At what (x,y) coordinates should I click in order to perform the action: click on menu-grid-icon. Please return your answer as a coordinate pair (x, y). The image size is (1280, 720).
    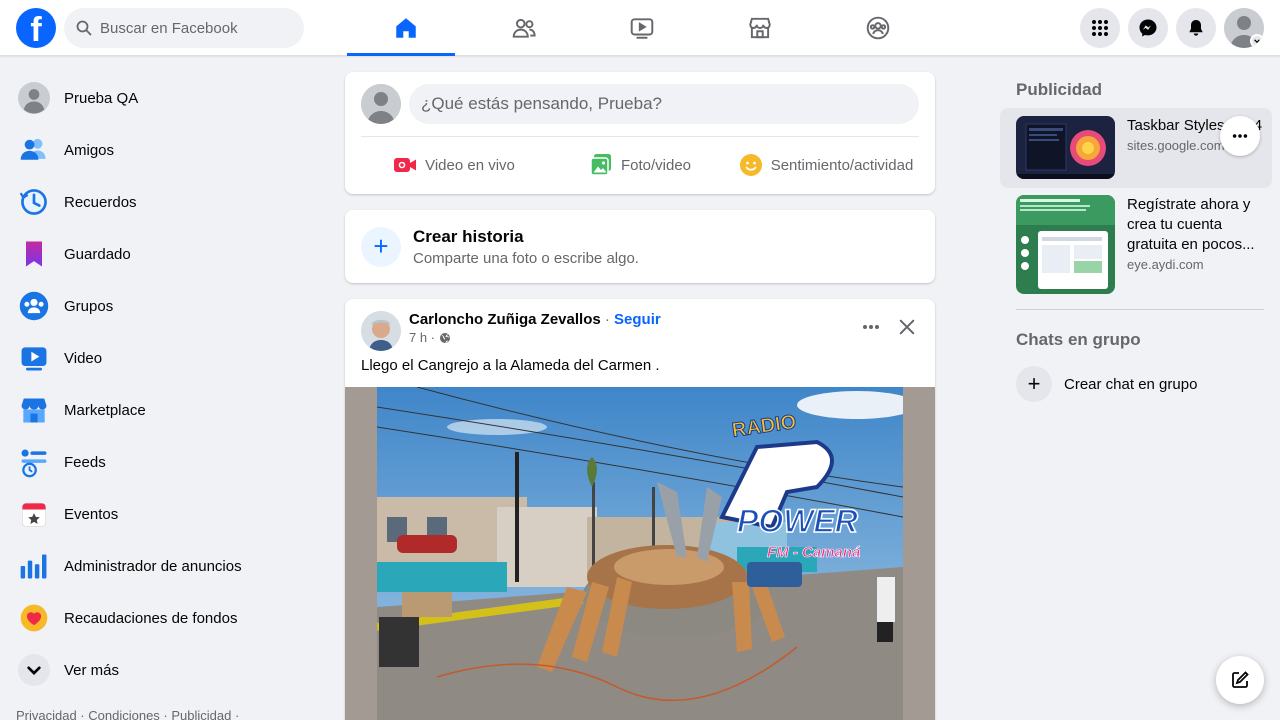
    Looking at the image, I should click on (1100, 28).